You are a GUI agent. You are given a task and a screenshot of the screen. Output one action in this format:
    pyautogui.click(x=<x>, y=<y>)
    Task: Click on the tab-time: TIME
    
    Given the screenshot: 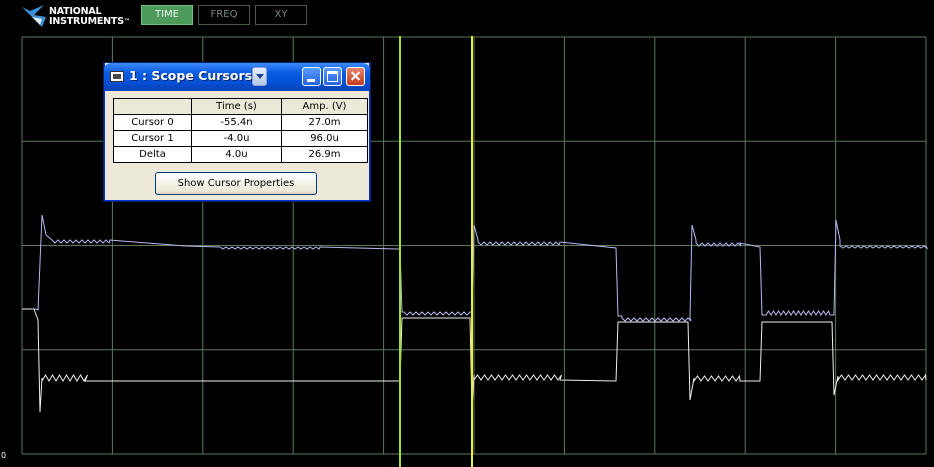 What is the action you would take?
    pyautogui.click(x=167, y=15)
    